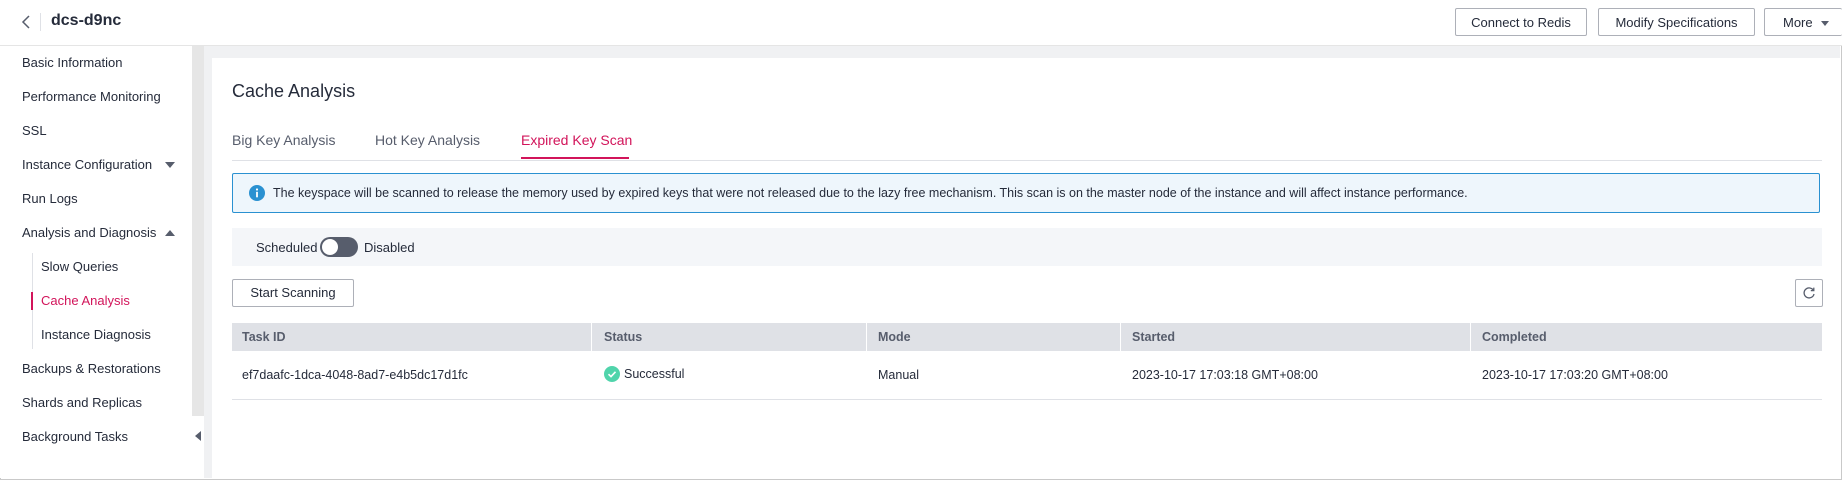  I want to click on cell-status: Successful, so click(644, 374).